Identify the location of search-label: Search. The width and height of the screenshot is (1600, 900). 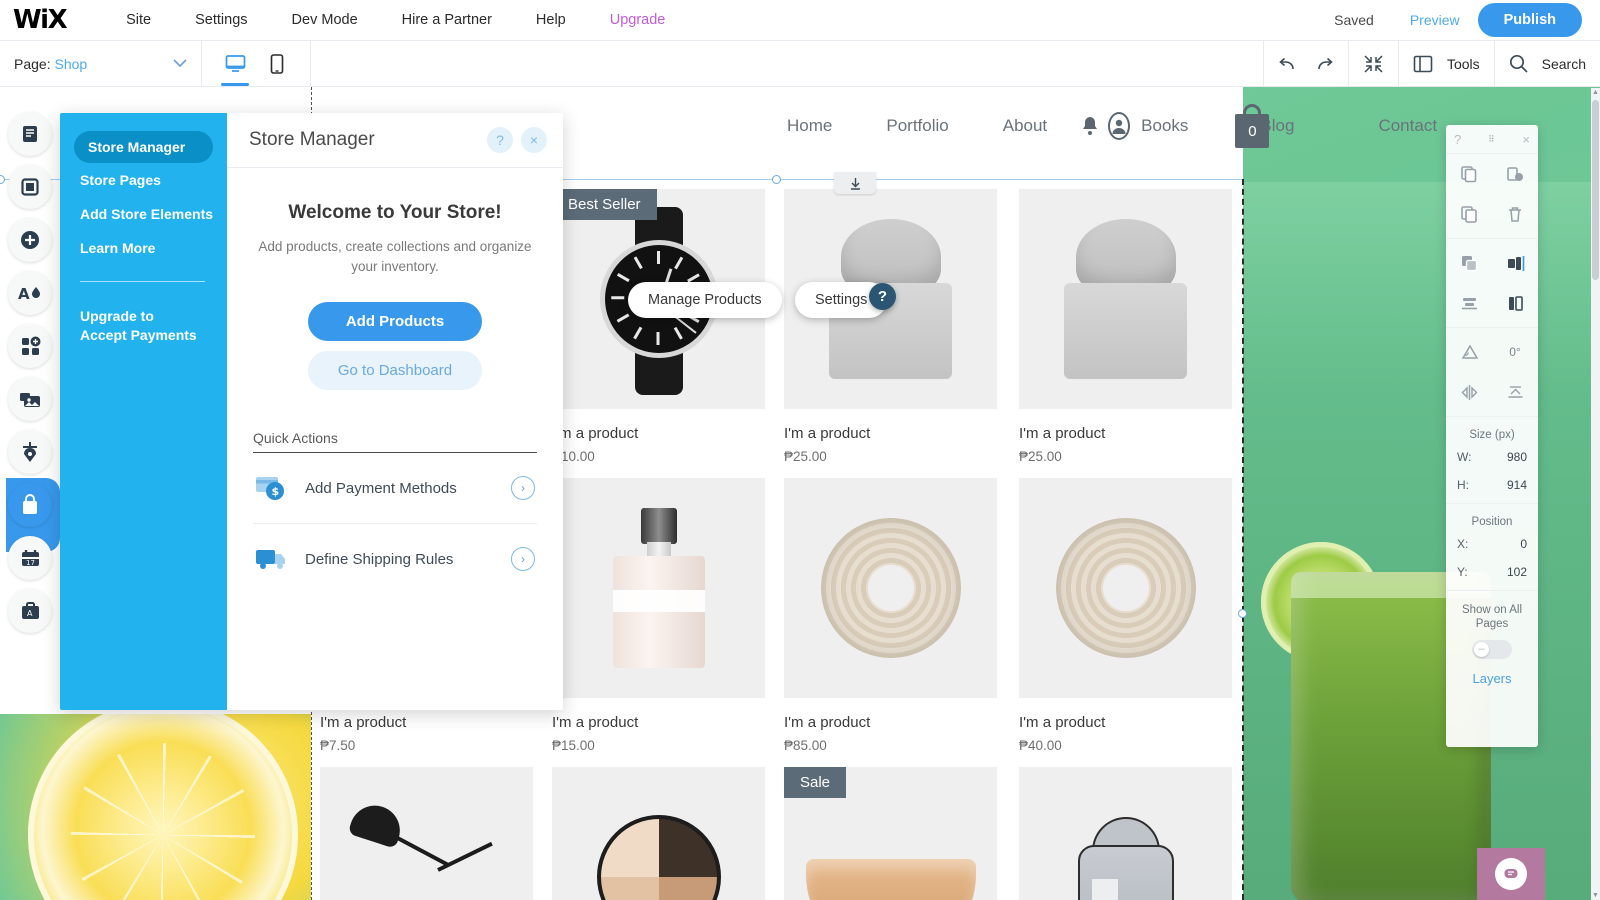
(1564, 64).